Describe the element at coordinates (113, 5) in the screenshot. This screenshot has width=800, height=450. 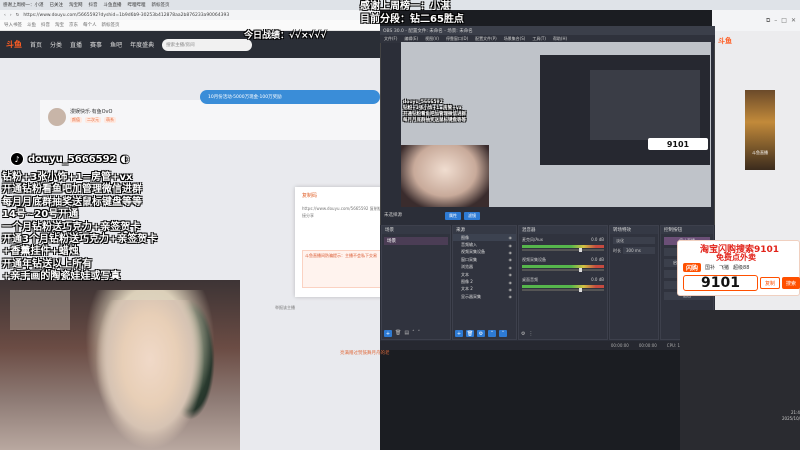
I see `browser-tab: 斗鱼直播` at that location.